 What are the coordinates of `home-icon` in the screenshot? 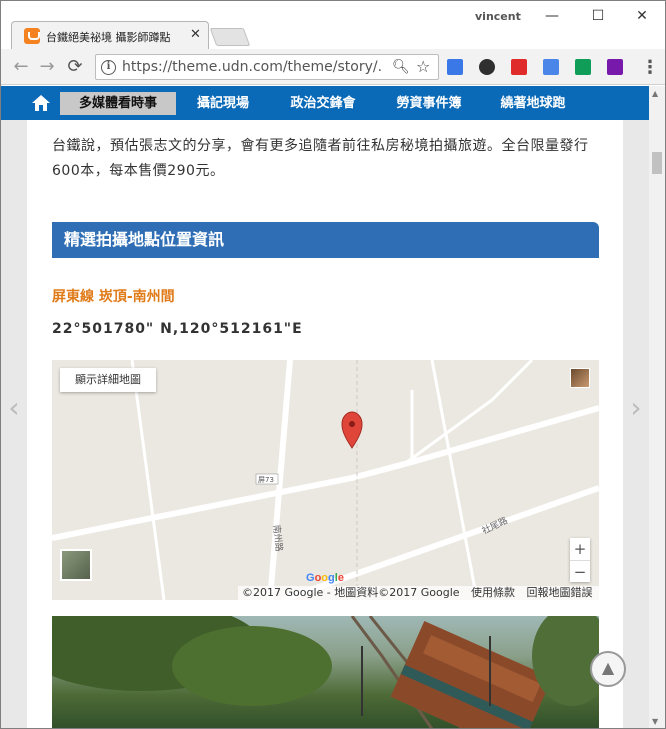 It's located at (41, 103).